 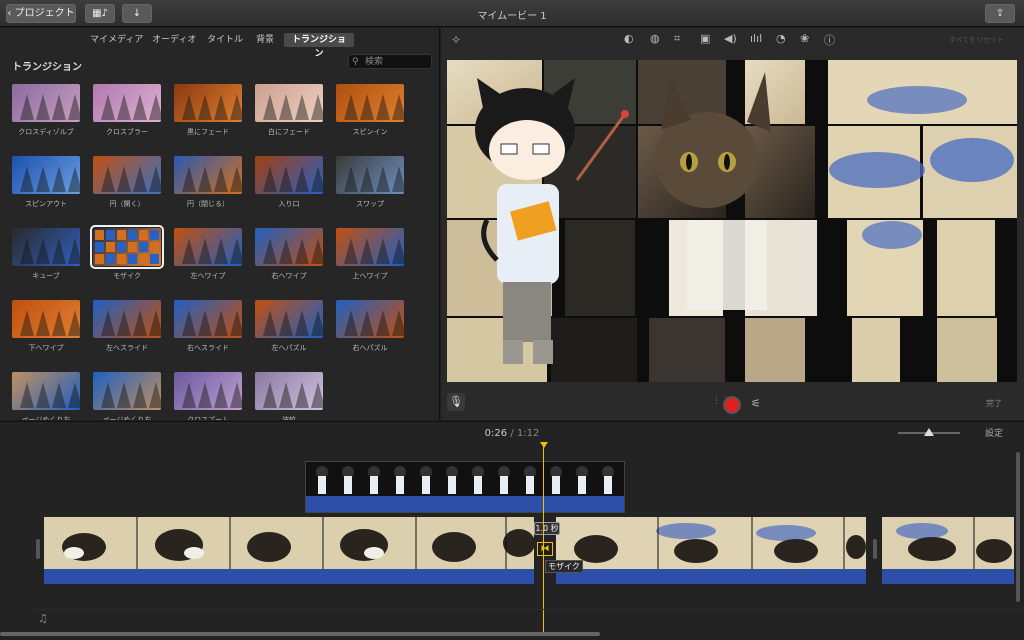 I want to click on transition-item: 黒にフェード, so click(x=208, y=117).